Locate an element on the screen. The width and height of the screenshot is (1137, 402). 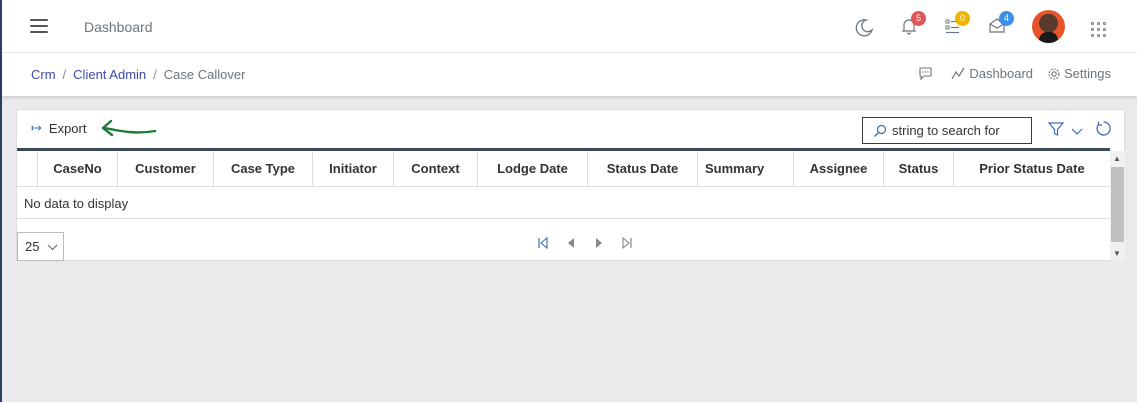
moon-icon is located at coordinates (866, 28).